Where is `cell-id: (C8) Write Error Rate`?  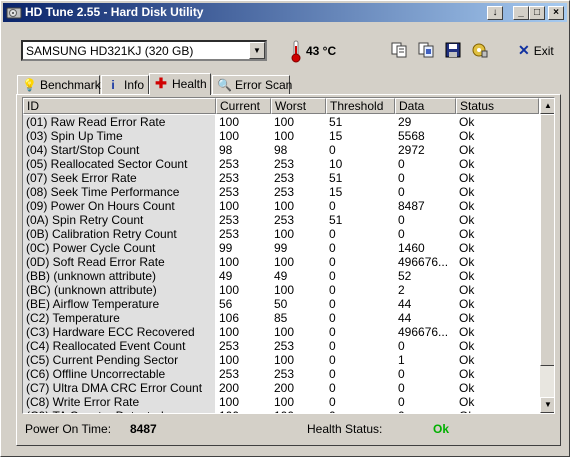 cell-id: (C8) Write Error Rate is located at coordinates (119, 402).